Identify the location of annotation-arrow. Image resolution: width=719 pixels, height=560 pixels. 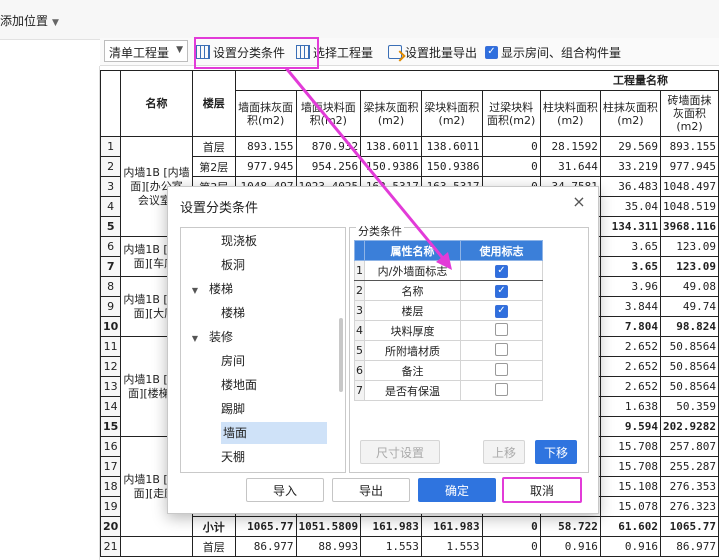
(368, 168).